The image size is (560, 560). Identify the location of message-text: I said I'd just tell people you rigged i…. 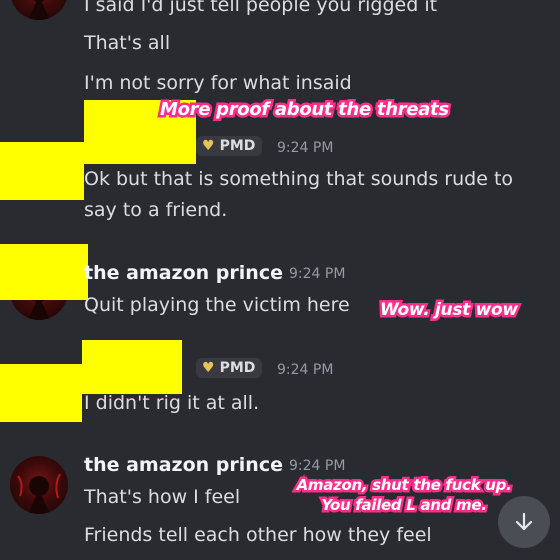
(261, 8).